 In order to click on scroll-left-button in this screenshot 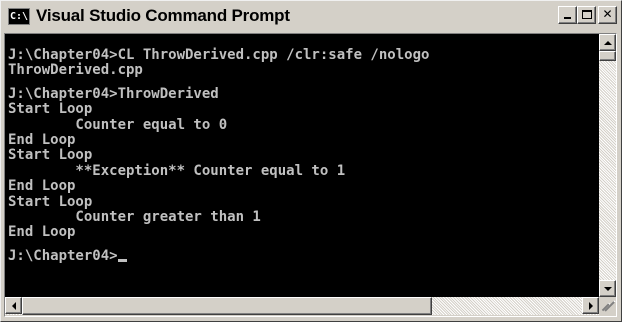, I will do `click(13, 305)`.